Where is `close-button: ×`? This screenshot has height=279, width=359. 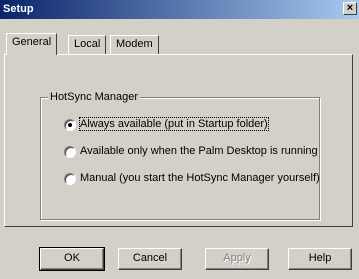 close-button: × is located at coordinates (350, 8).